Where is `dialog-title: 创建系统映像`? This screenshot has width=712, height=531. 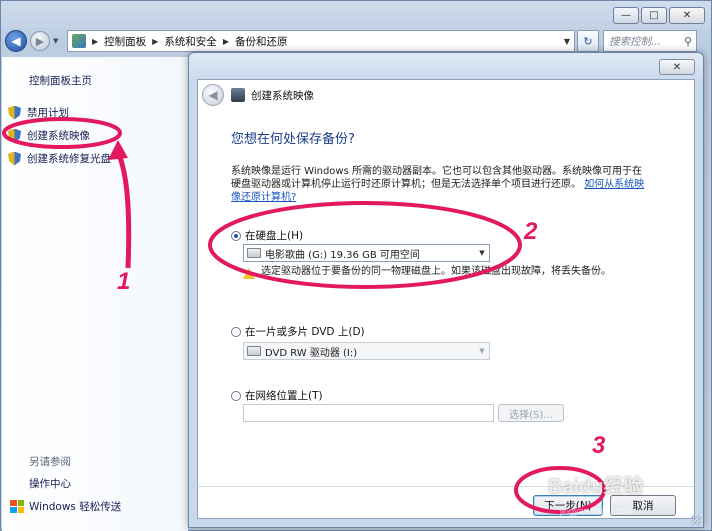
dialog-title: 创建系统映像 is located at coordinates (282, 96).